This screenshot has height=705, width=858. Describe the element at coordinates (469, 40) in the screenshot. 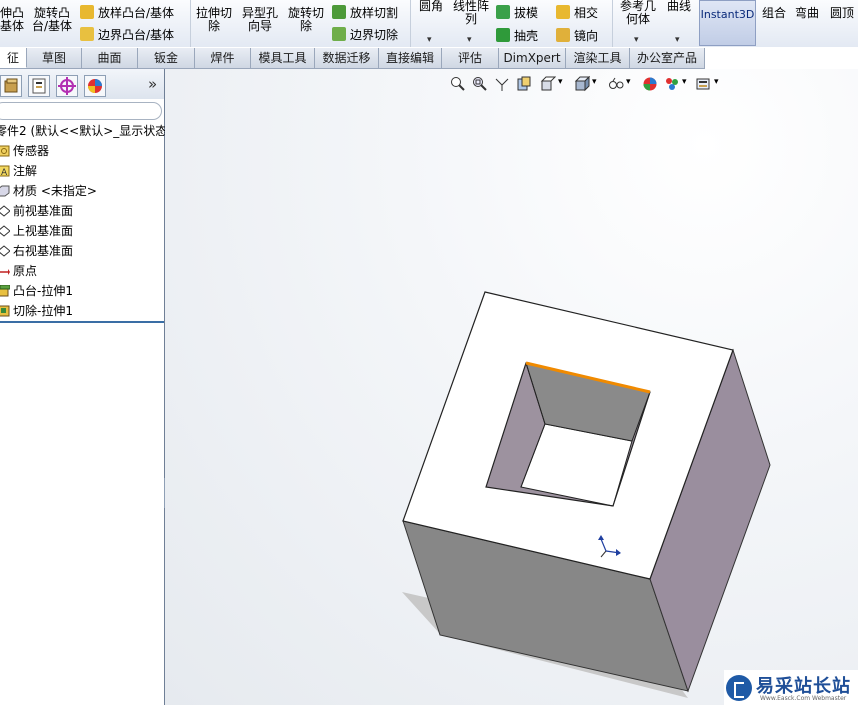

I see `pattern-dropdown-icon: ▾` at that location.